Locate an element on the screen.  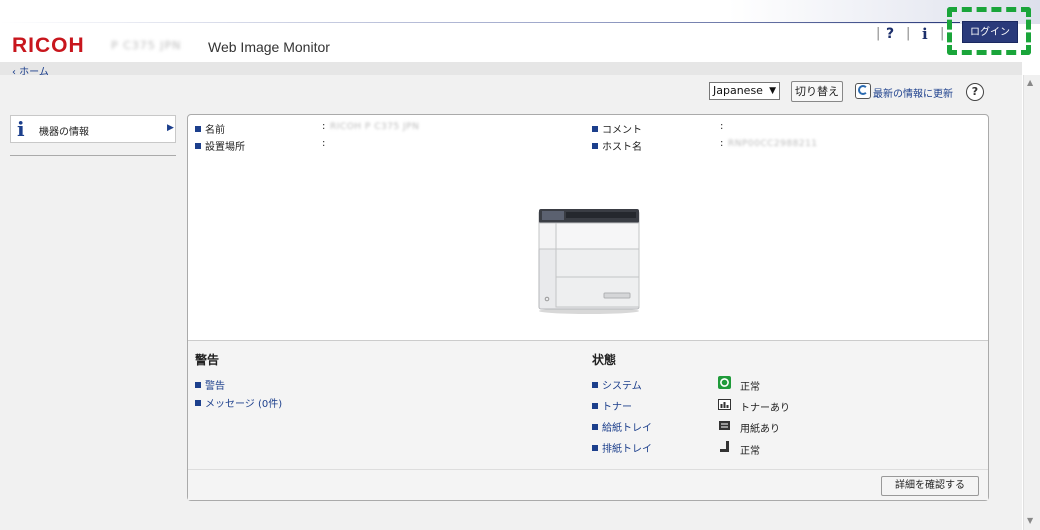
switch-language-button: 切り替え is located at coordinates (817, 91).